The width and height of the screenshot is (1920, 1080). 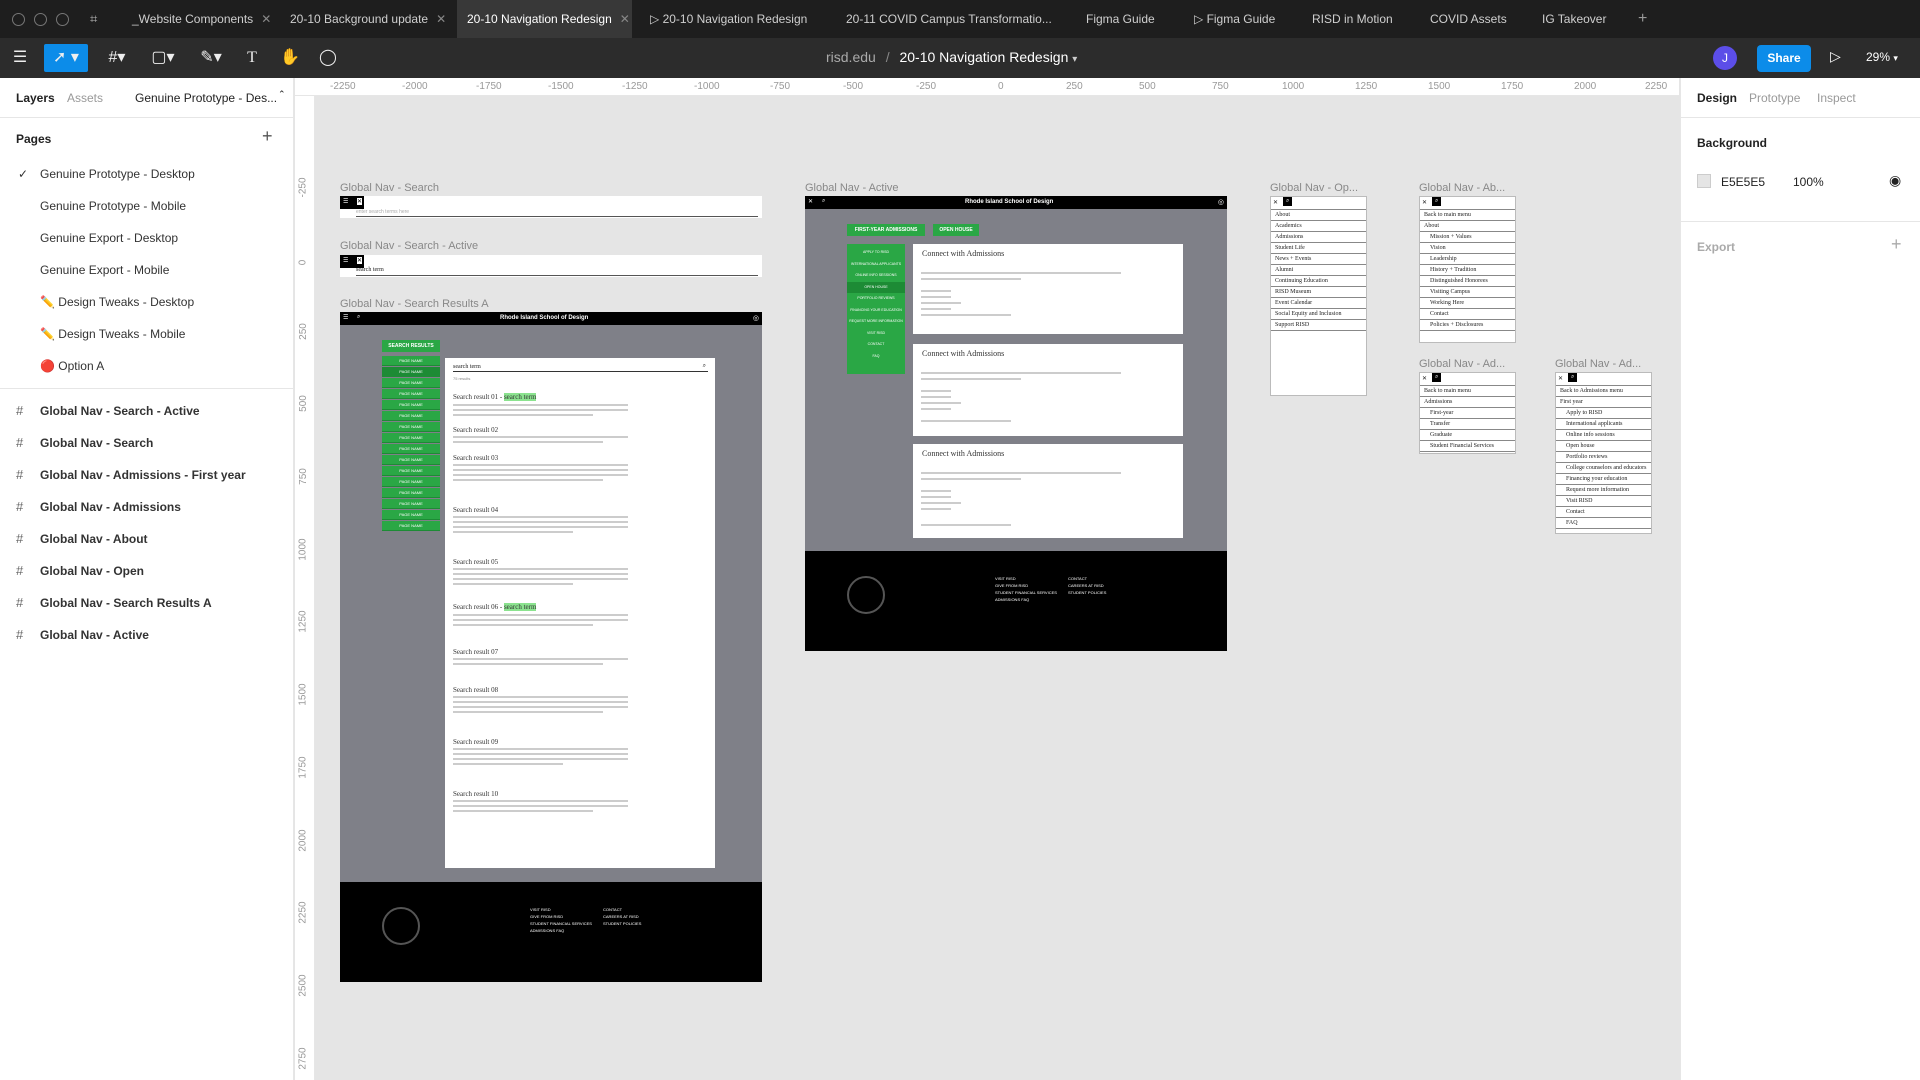 I want to click on frame-tool-icon: #▾, so click(x=117, y=58).